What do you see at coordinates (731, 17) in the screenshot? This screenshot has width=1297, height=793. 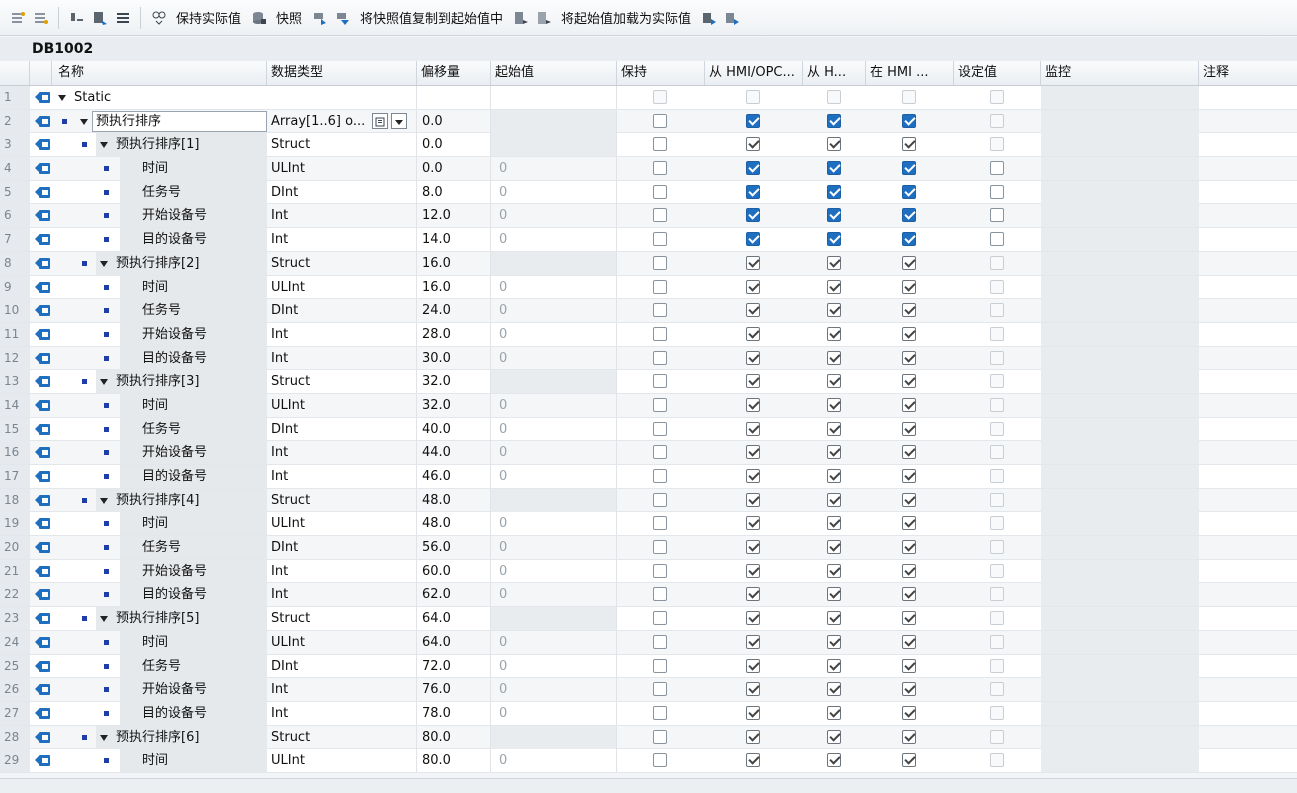 I see `load-actual-alt-icon` at bounding box center [731, 17].